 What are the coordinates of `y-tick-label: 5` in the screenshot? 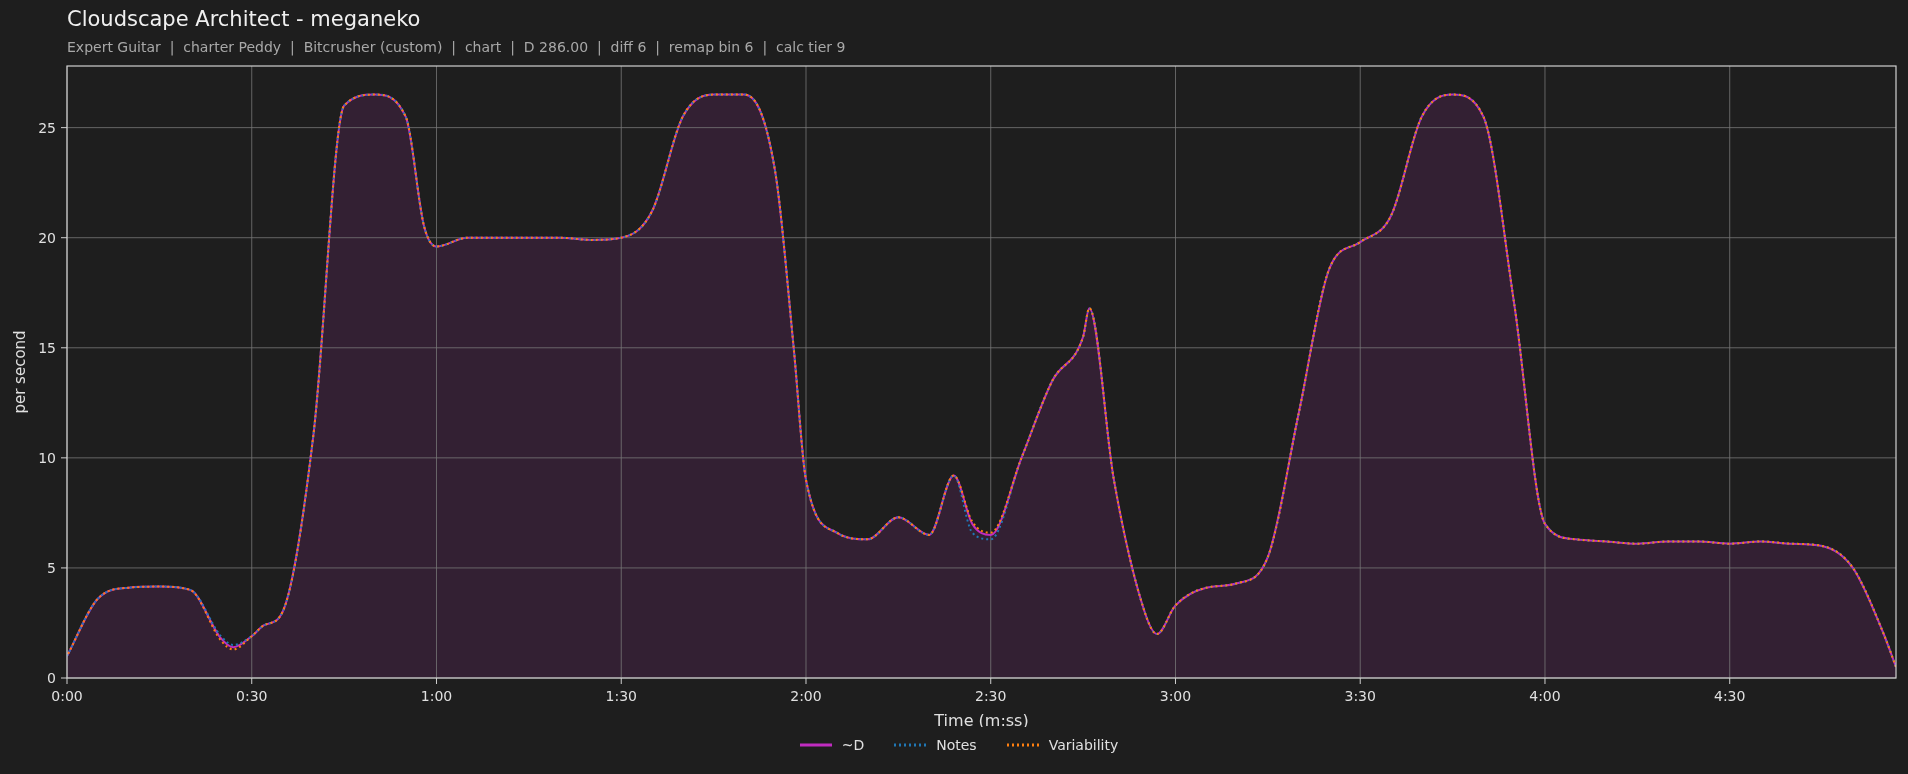 It's located at (51, 567).